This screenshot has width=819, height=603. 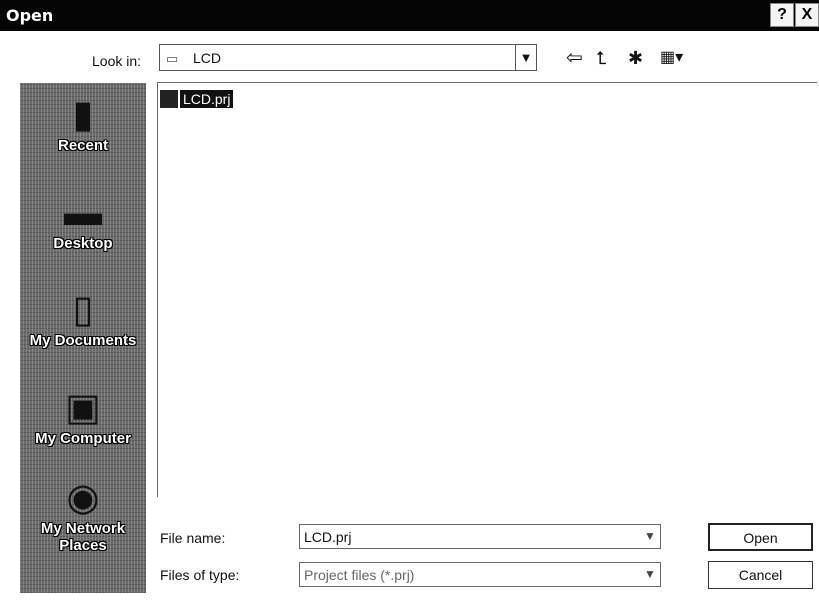 What do you see at coordinates (348, 57) in the screenshot?
I see `lookin-dropdown: ▭ LCD ▼` at bounding box center [348, 57].